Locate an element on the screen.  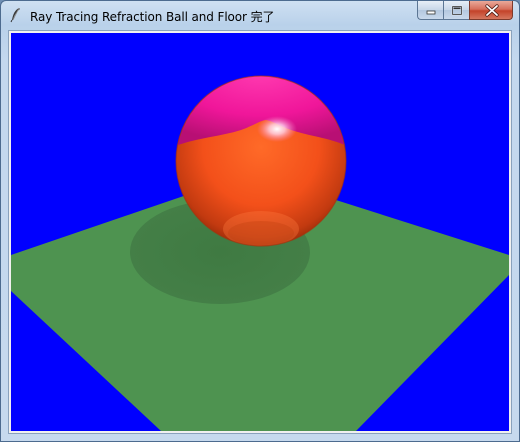
window-title: Ray Tracing Refraction Ball and Floor 完了 is located at coordinates (152, 17).